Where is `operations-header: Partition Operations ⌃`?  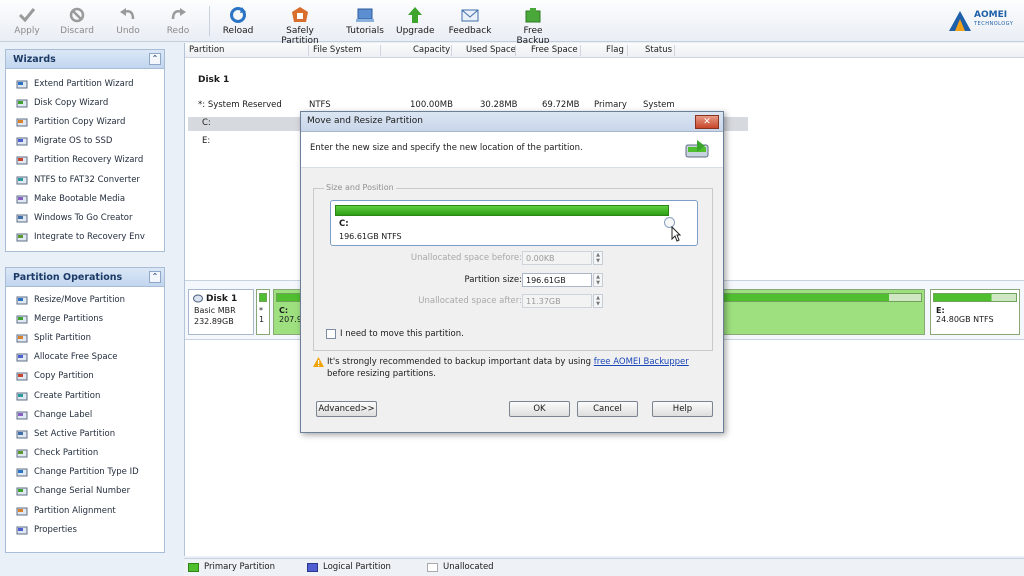 operations-header: Partition Operations ⌃ is located at coordinates (85, 277).